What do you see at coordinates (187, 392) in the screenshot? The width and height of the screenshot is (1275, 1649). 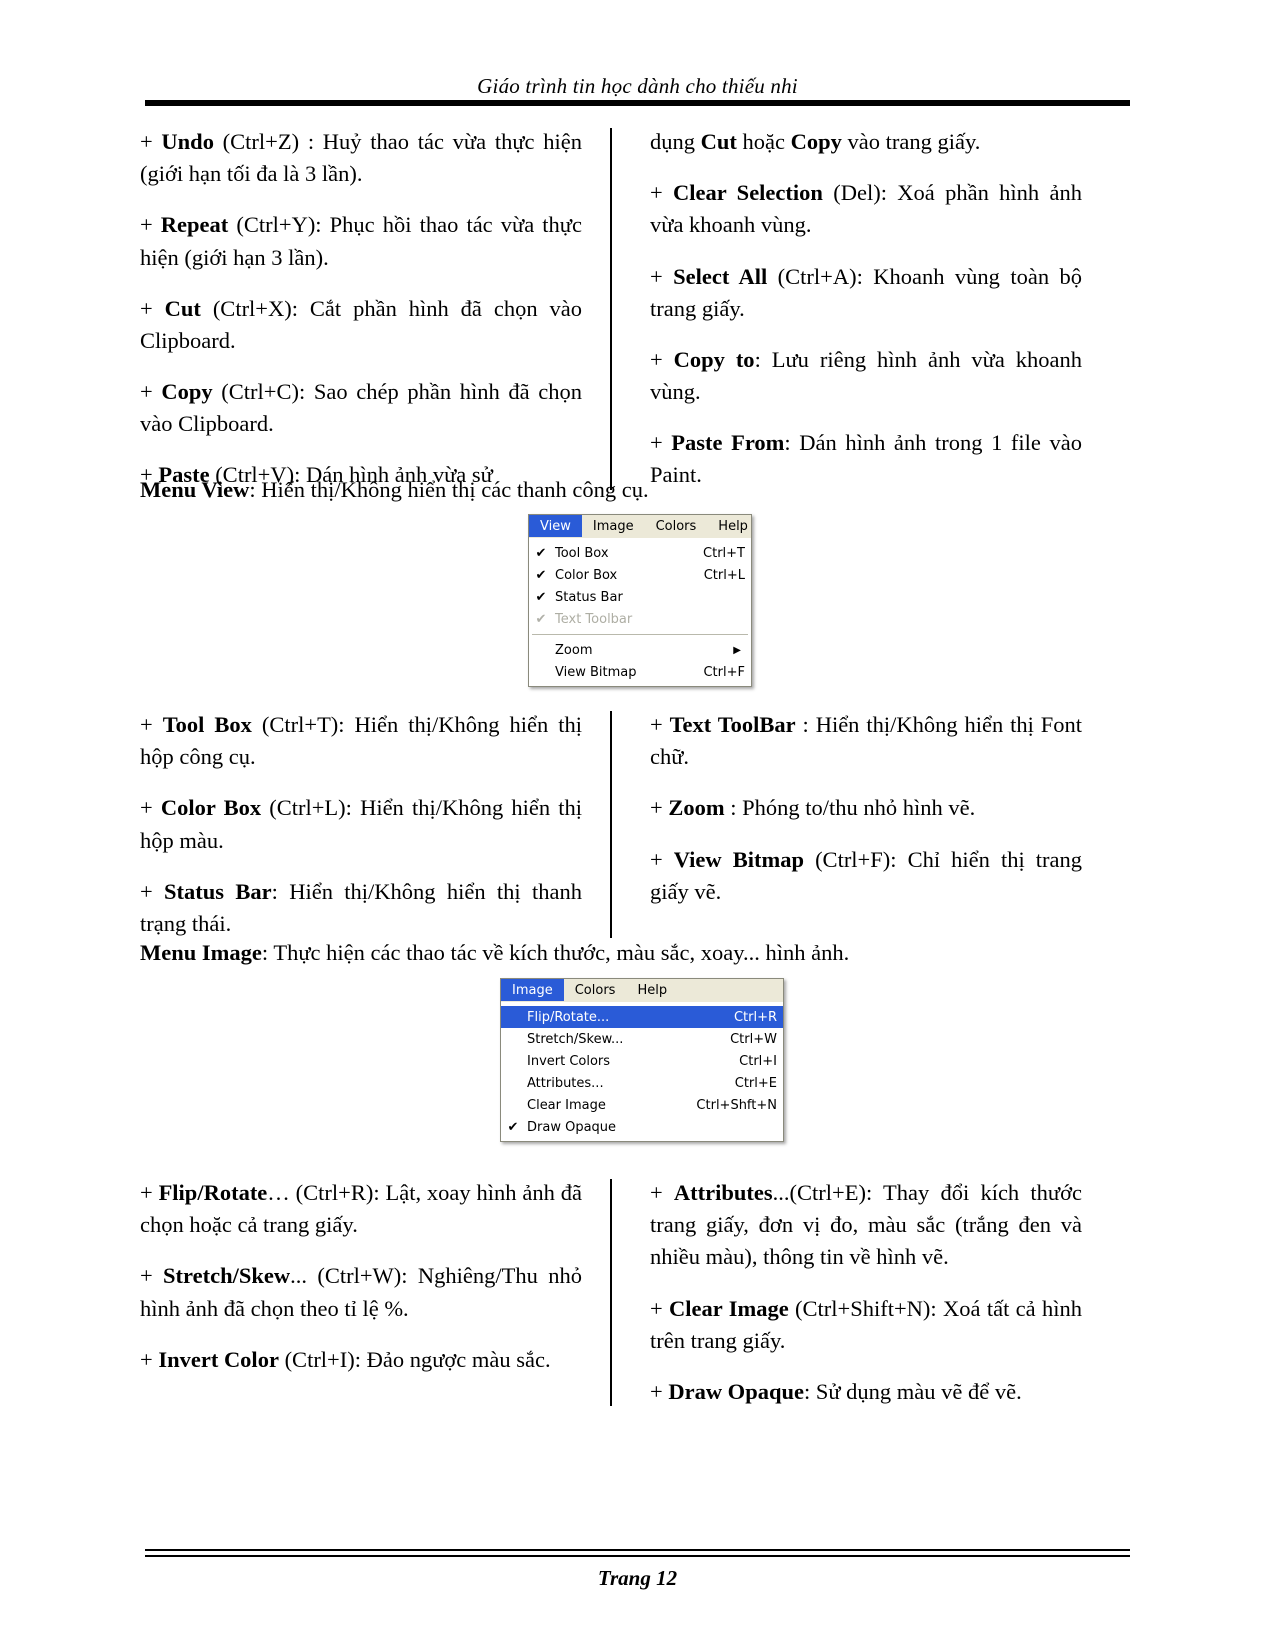 I see `term-copy: Copy` at bounding box center [187, 392].